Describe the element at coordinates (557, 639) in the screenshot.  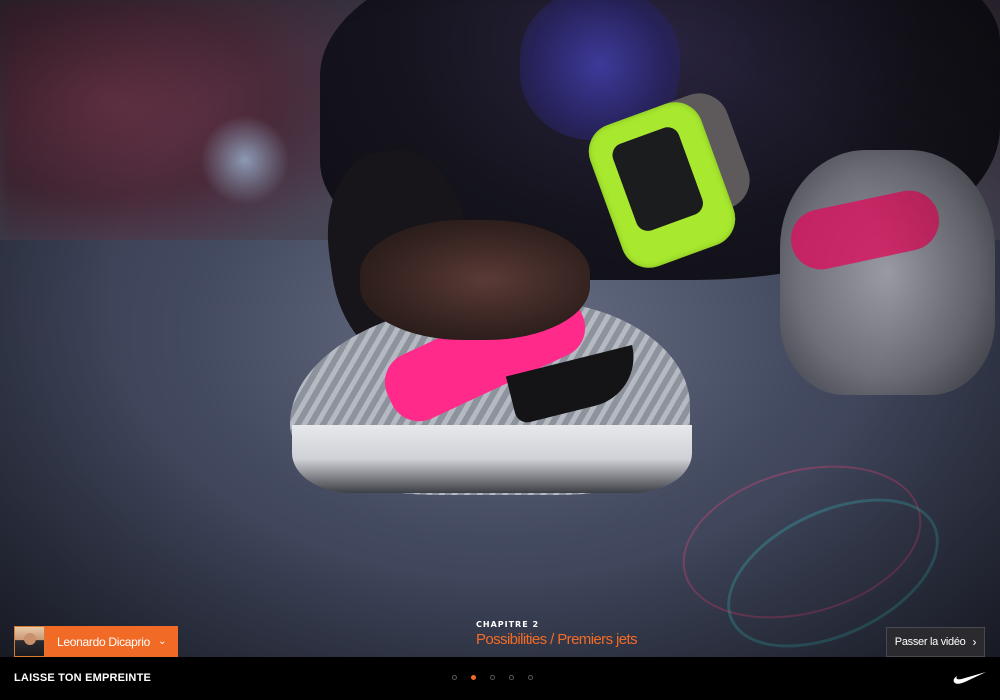
I see `chapter-title: Possibilities / Premiers jets` at that location.